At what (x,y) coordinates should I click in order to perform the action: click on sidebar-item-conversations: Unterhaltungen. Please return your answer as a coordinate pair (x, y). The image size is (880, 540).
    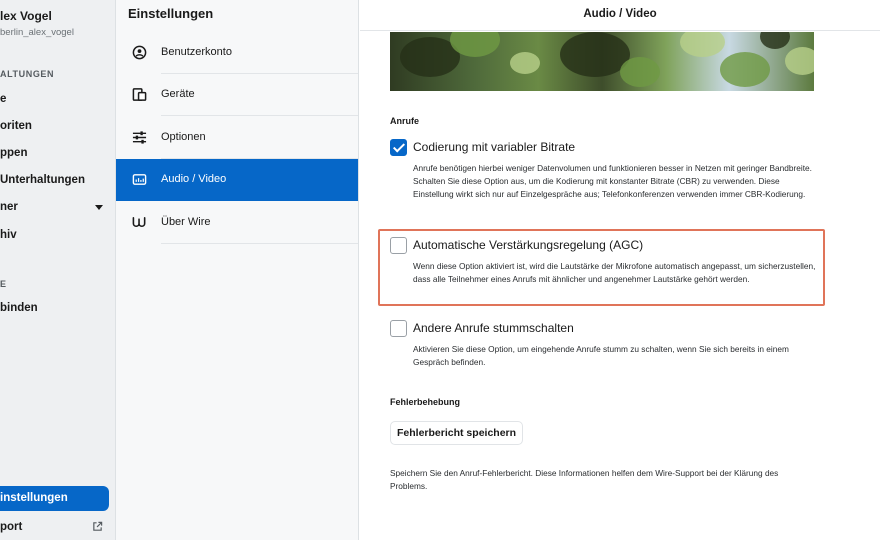
    Looking at the image, I should click on (42, 180).